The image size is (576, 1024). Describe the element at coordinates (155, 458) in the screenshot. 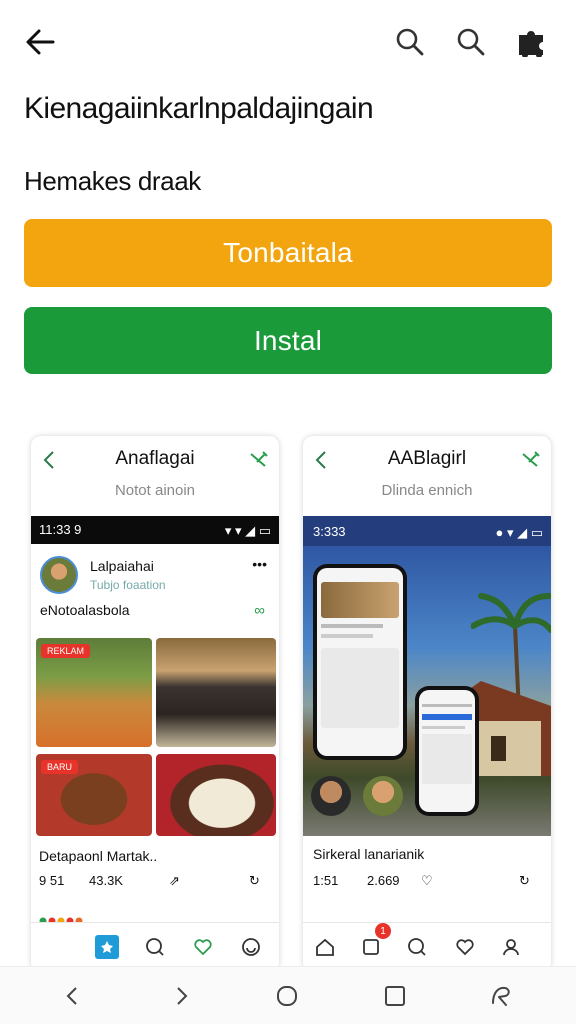

I see `preview-title: Anaflagai` at that location.